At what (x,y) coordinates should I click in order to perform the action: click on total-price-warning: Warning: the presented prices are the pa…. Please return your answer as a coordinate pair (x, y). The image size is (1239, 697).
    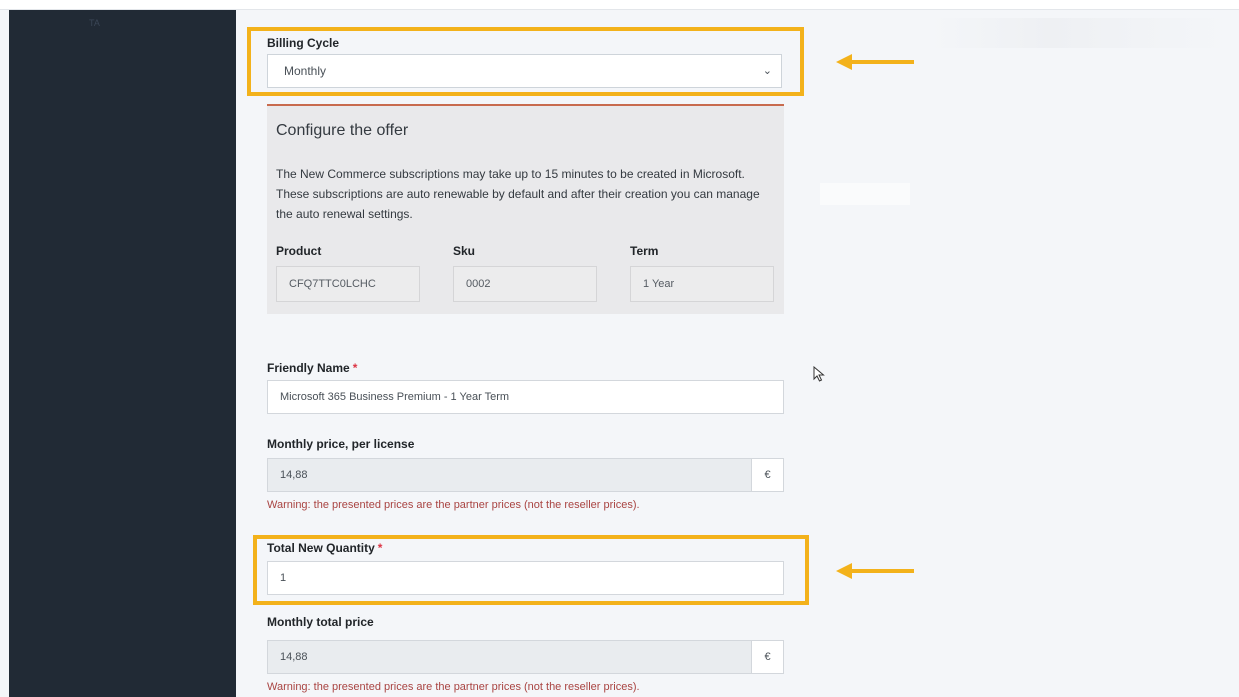
    Looking at the image, I should click on (453, 687).